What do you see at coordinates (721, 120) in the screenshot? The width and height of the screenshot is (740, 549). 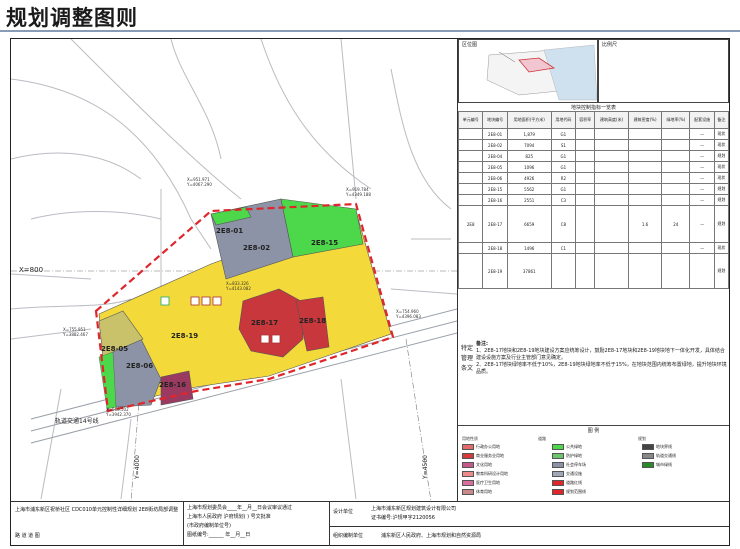 I see `table-header-cell: 备注` at bounding box center [721, 120].